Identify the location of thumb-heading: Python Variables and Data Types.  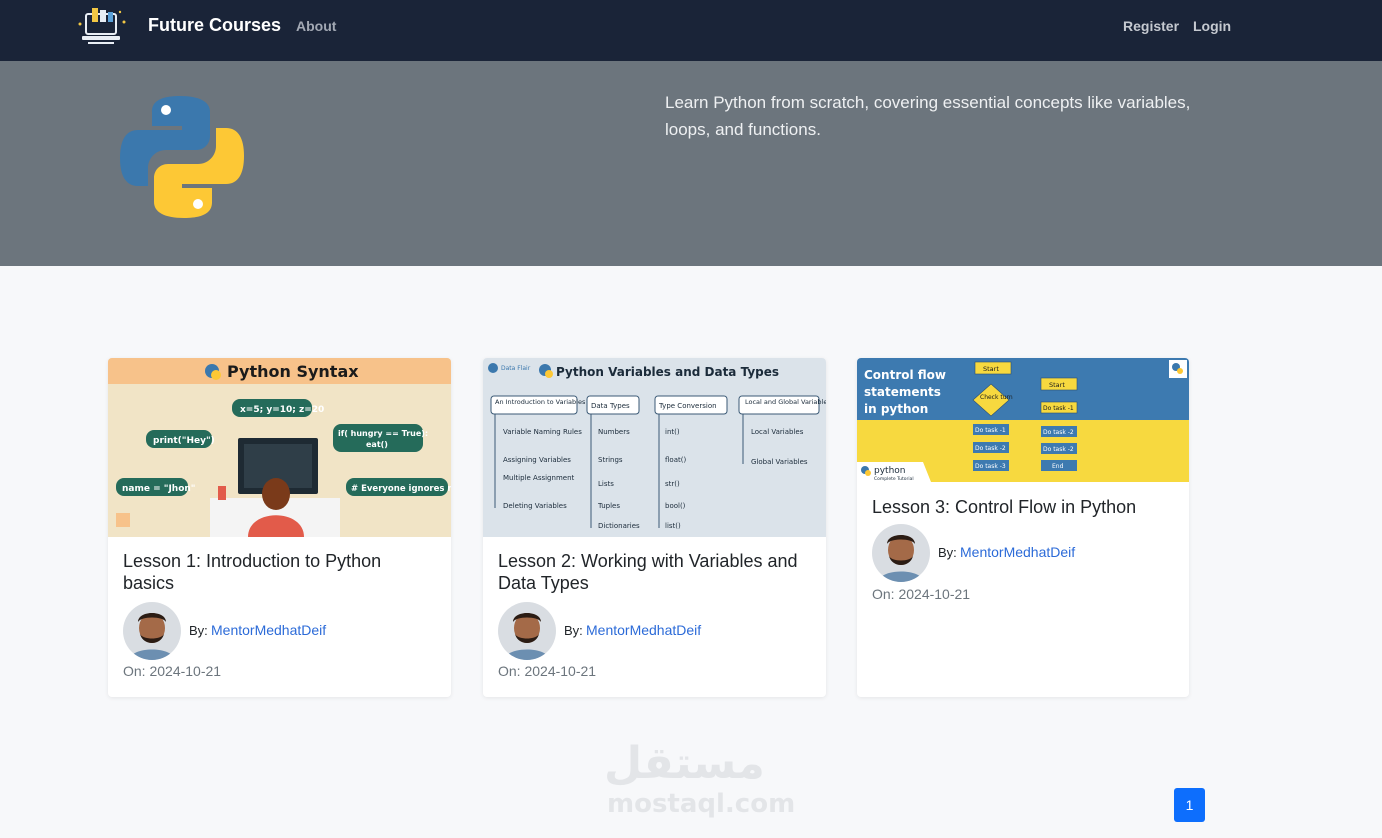
(667, 372).